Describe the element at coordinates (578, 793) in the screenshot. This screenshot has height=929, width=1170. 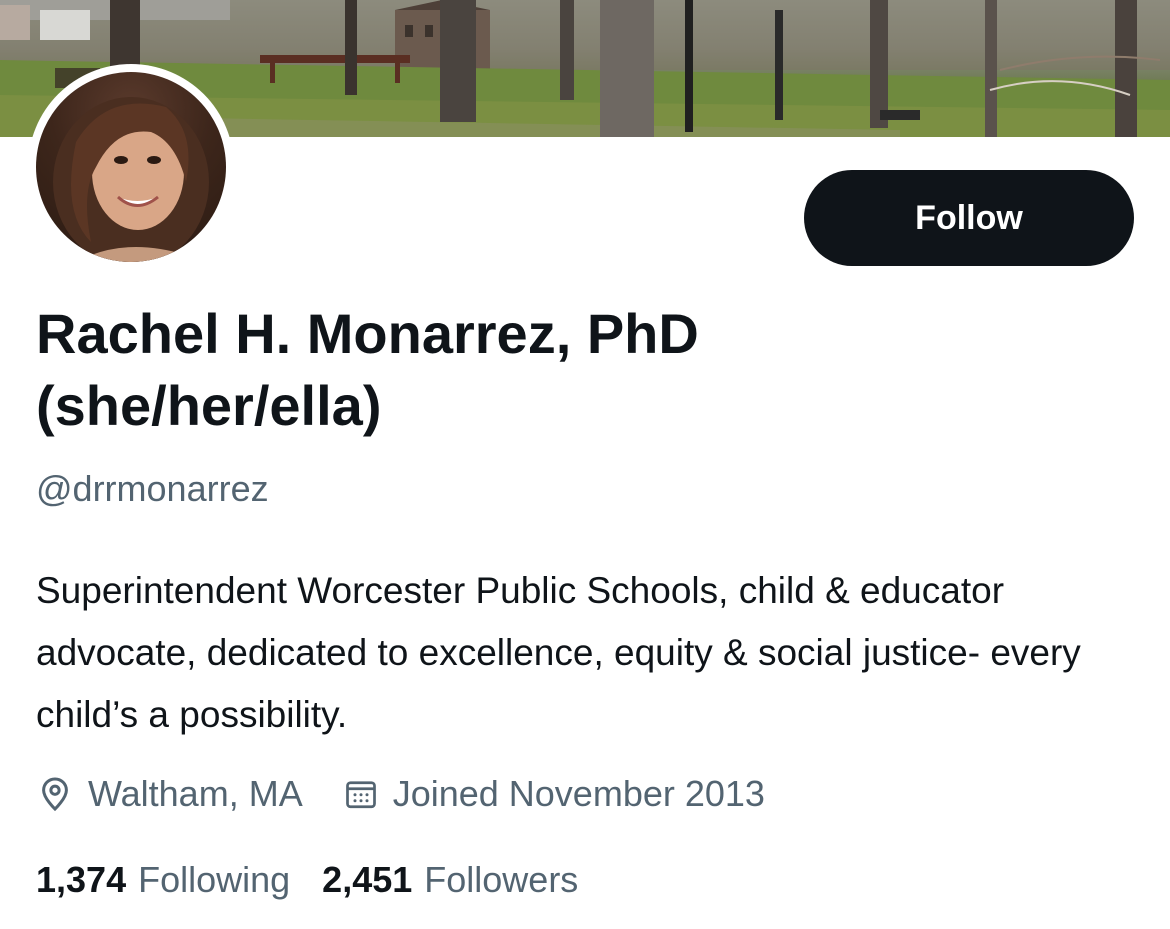
I see `joined-text: Joined November 2013` at that location.